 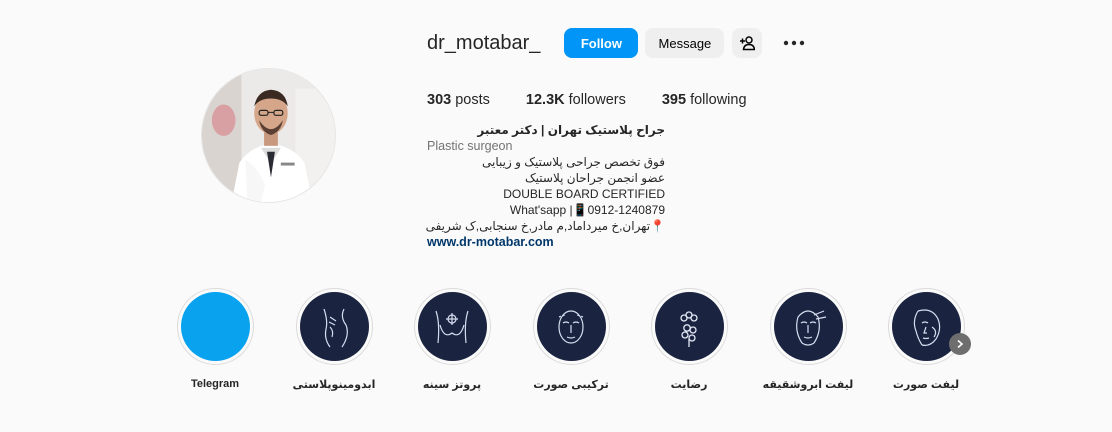 I want to click on bio-line: What'sapp |📱0912-1240879, so click(x=587, y=210).